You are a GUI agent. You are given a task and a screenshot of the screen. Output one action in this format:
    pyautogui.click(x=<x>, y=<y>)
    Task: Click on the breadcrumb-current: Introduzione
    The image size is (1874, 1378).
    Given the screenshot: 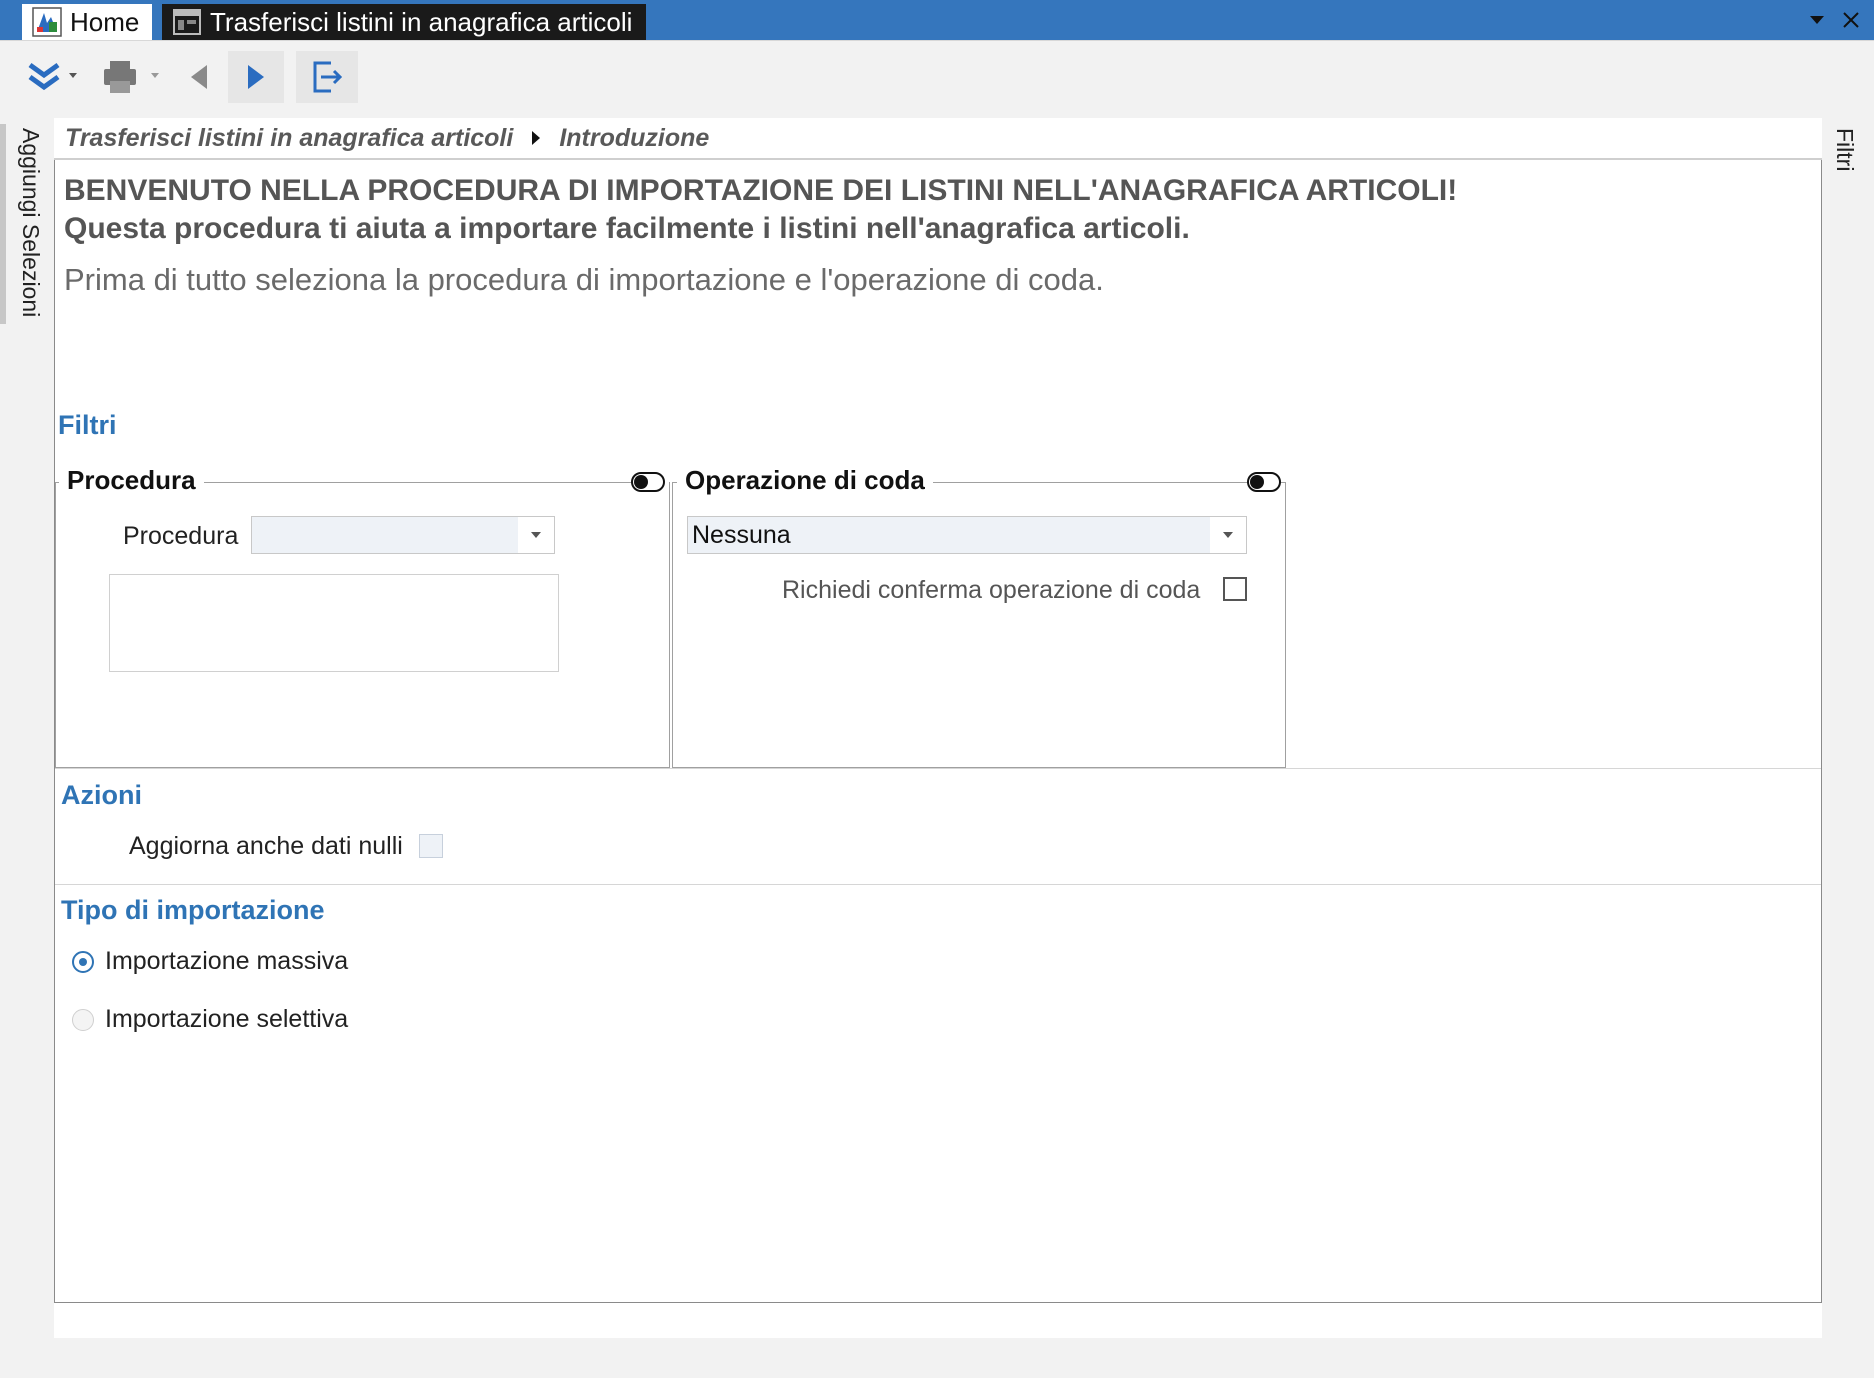 What is the action you would take?
    pyautogui.click(x=634, y=137)
    